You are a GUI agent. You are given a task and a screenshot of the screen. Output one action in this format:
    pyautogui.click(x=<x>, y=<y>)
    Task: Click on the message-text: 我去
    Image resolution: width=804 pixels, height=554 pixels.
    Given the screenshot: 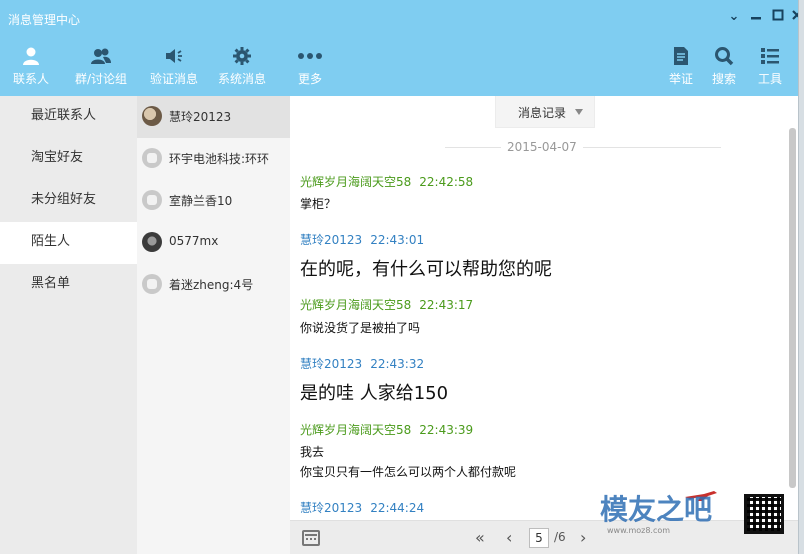 What is the action you would take?
    pyautogui.click(x=312, y=452)
    